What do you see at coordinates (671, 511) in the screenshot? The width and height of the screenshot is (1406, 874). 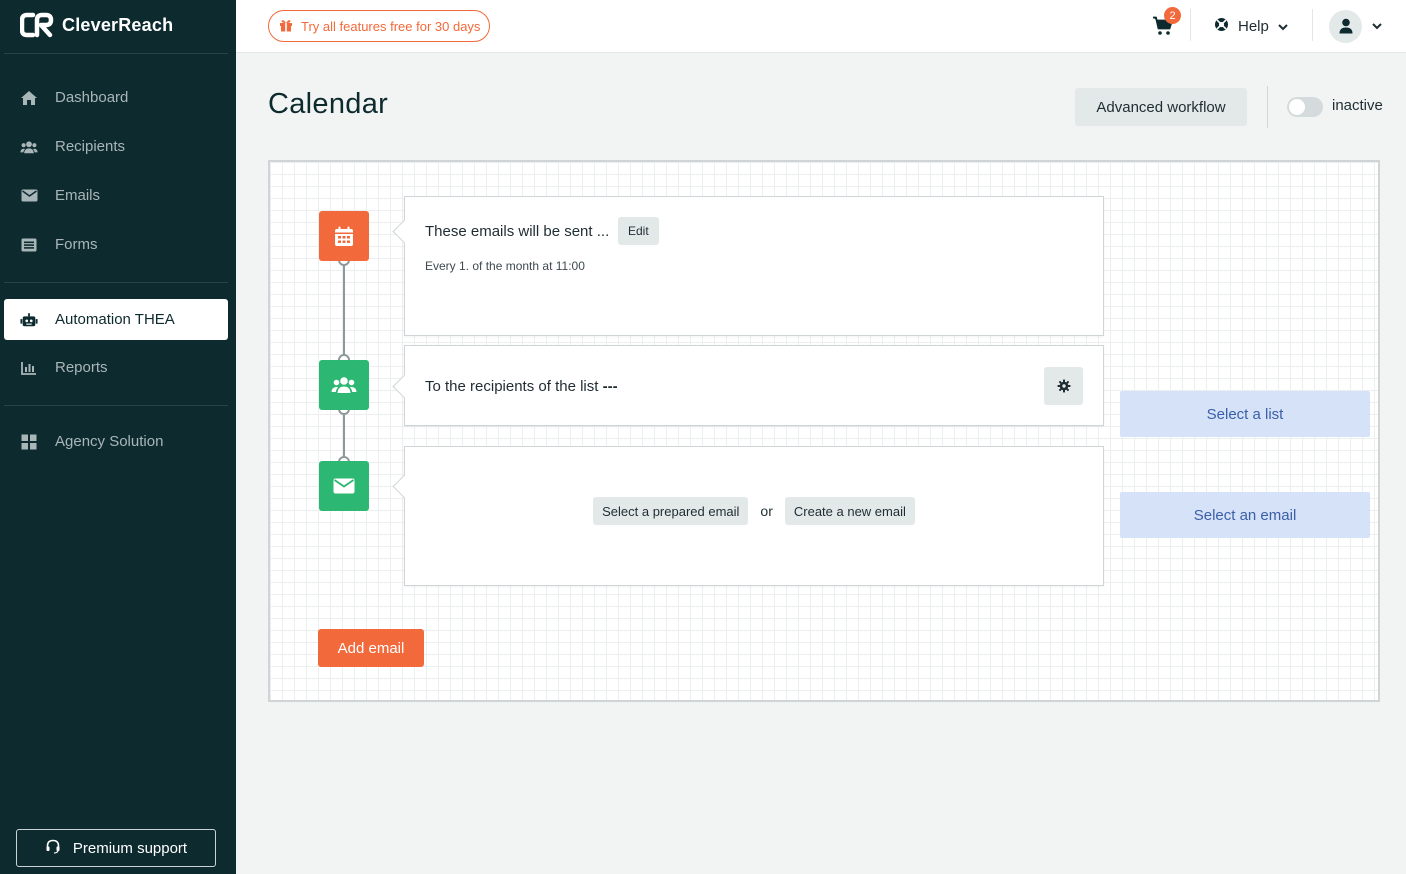 I see `select-prepared-email-button: Select a prepared email` at bounding box center [671, 511].